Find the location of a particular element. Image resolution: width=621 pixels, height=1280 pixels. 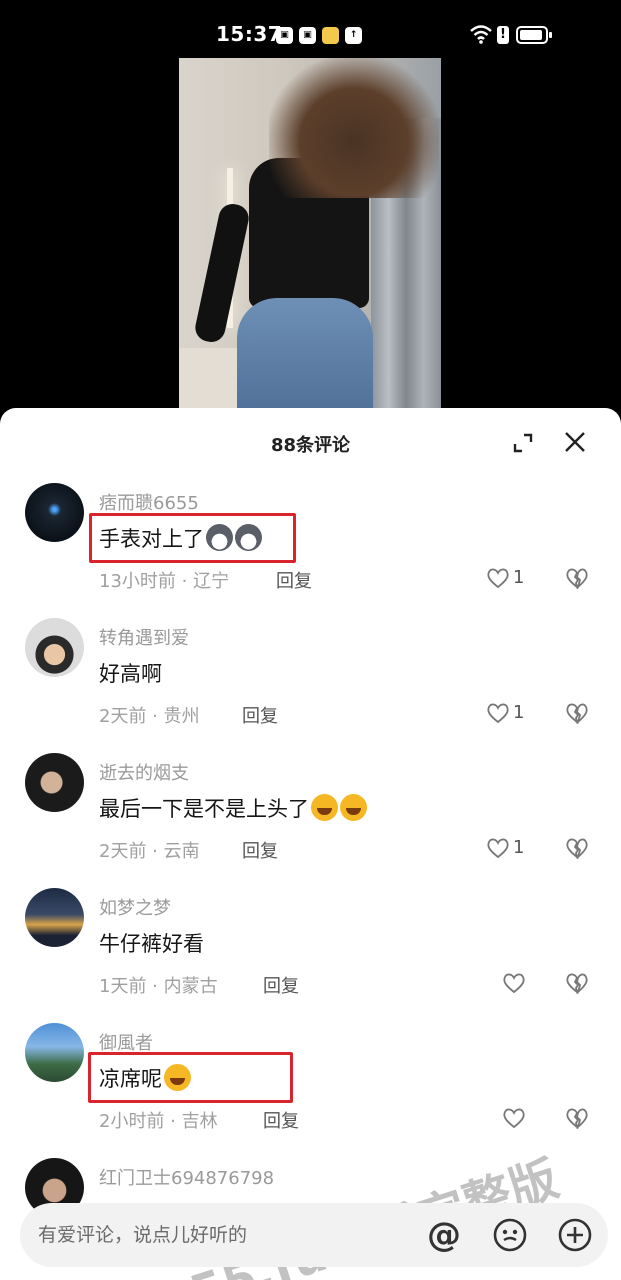

comment-username: 红门卫士694876798 is located at coordinates (186, 1177).